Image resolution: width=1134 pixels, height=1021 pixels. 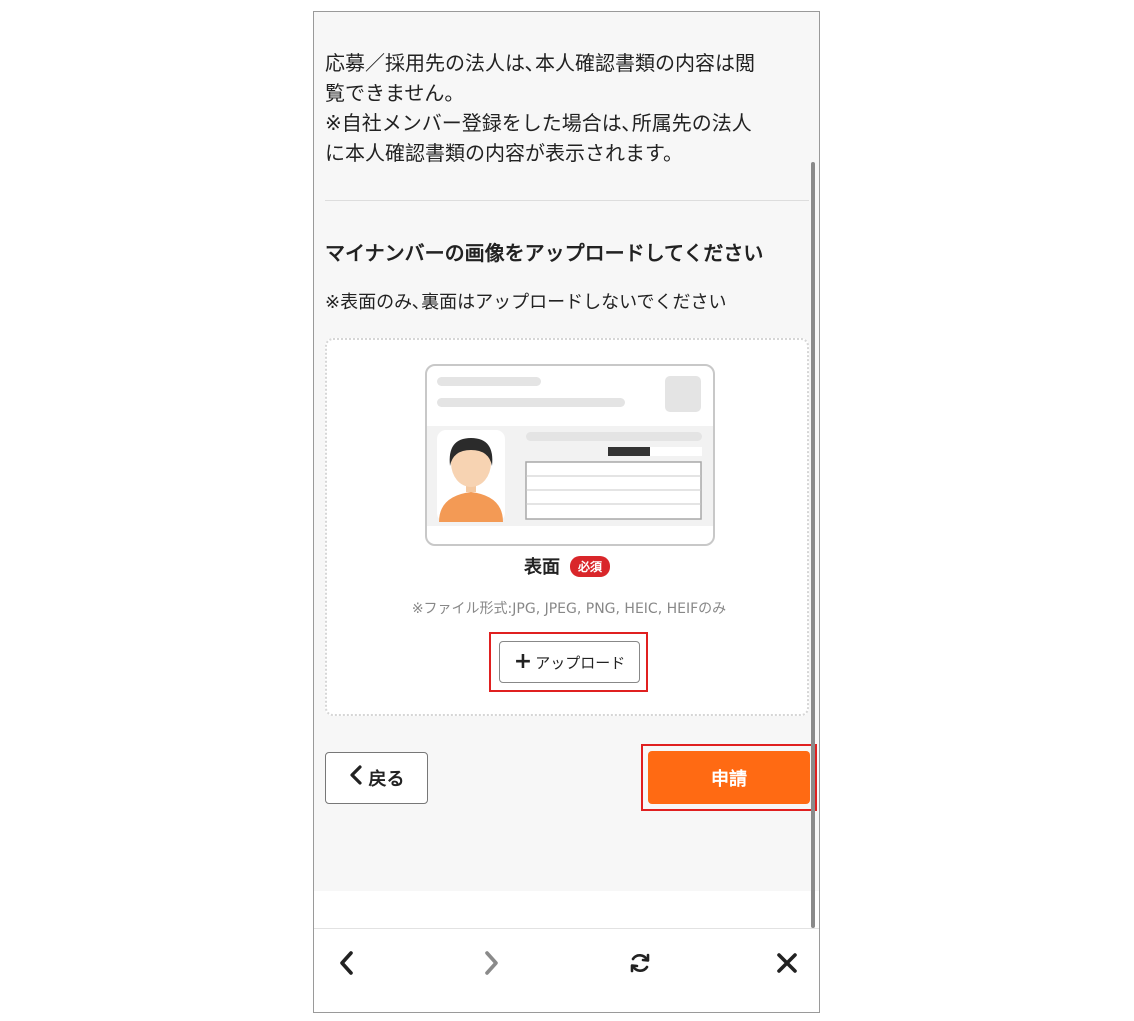 I want to click on plus-icon: +, so click(x=523, y=661).